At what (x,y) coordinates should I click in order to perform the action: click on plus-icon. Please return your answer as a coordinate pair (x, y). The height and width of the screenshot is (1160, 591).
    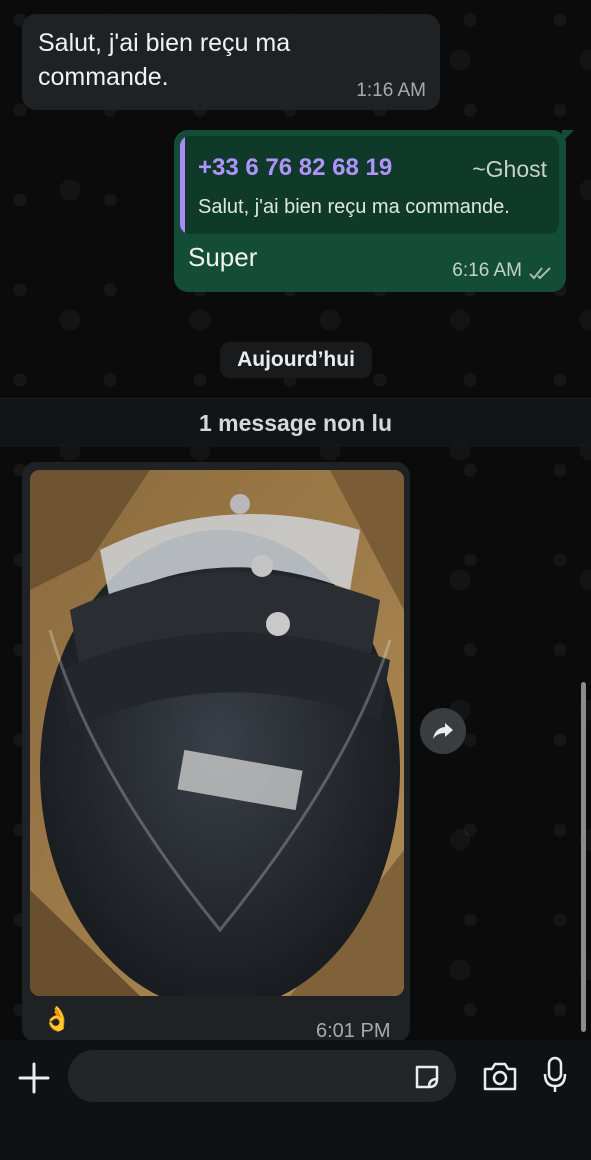
    Looking at the image, I should click on (34, 1078).